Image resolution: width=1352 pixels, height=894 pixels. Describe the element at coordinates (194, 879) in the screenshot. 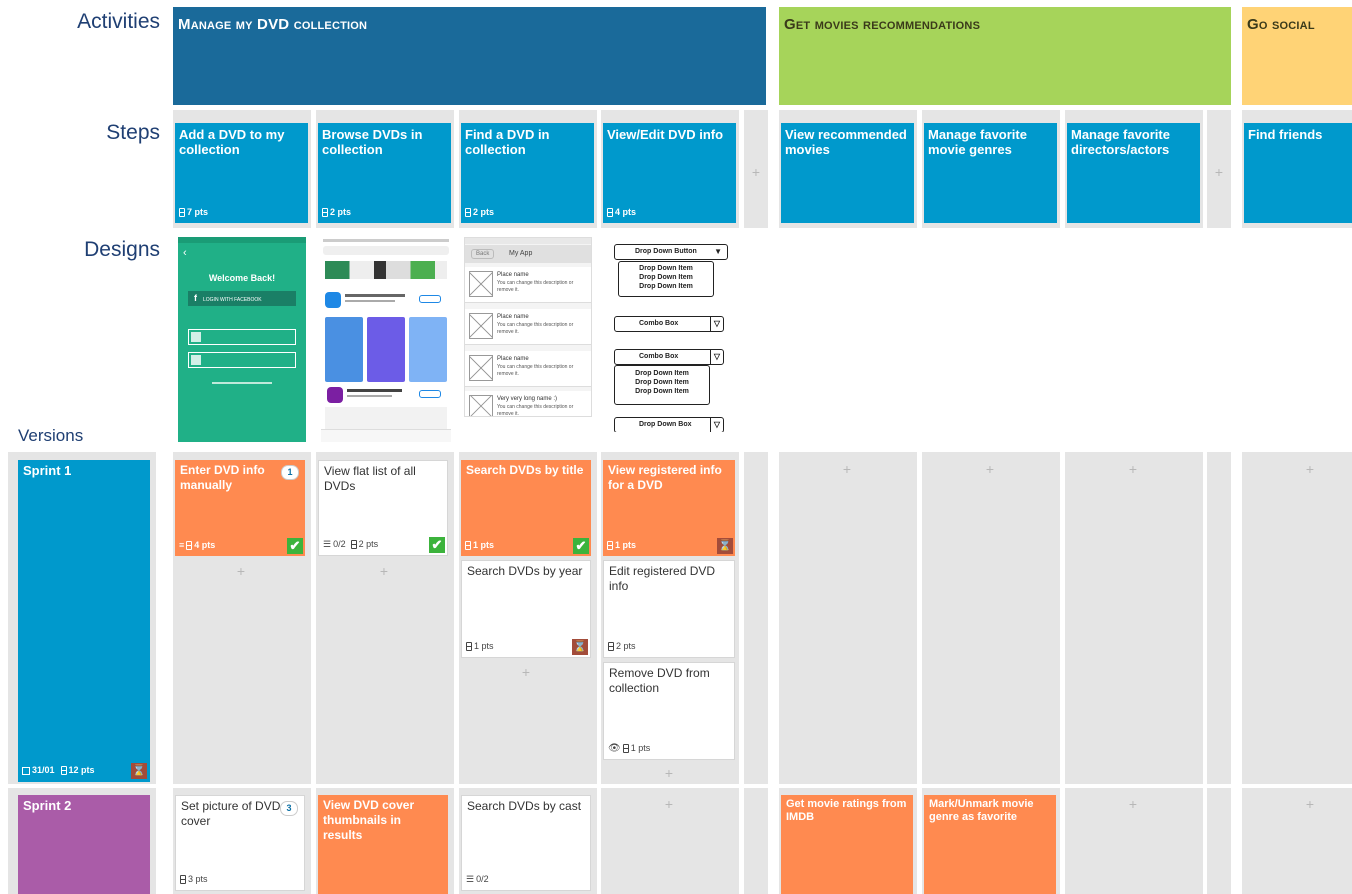

I see `story-points: 3 pts` at that location.